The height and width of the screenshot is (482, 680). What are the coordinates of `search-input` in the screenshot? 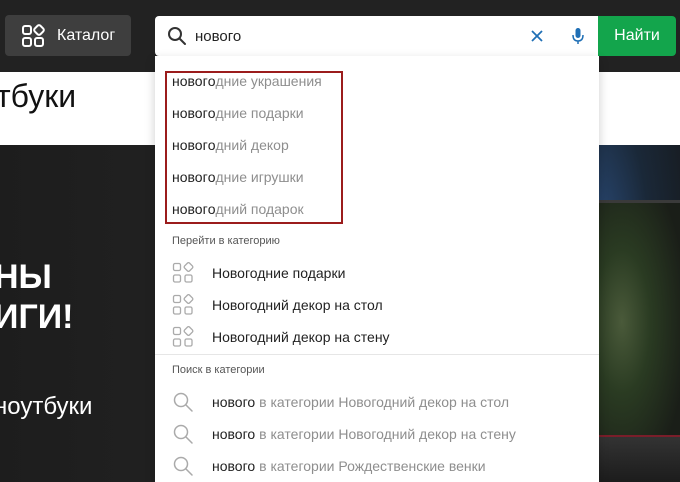 It's located at (360, 36).